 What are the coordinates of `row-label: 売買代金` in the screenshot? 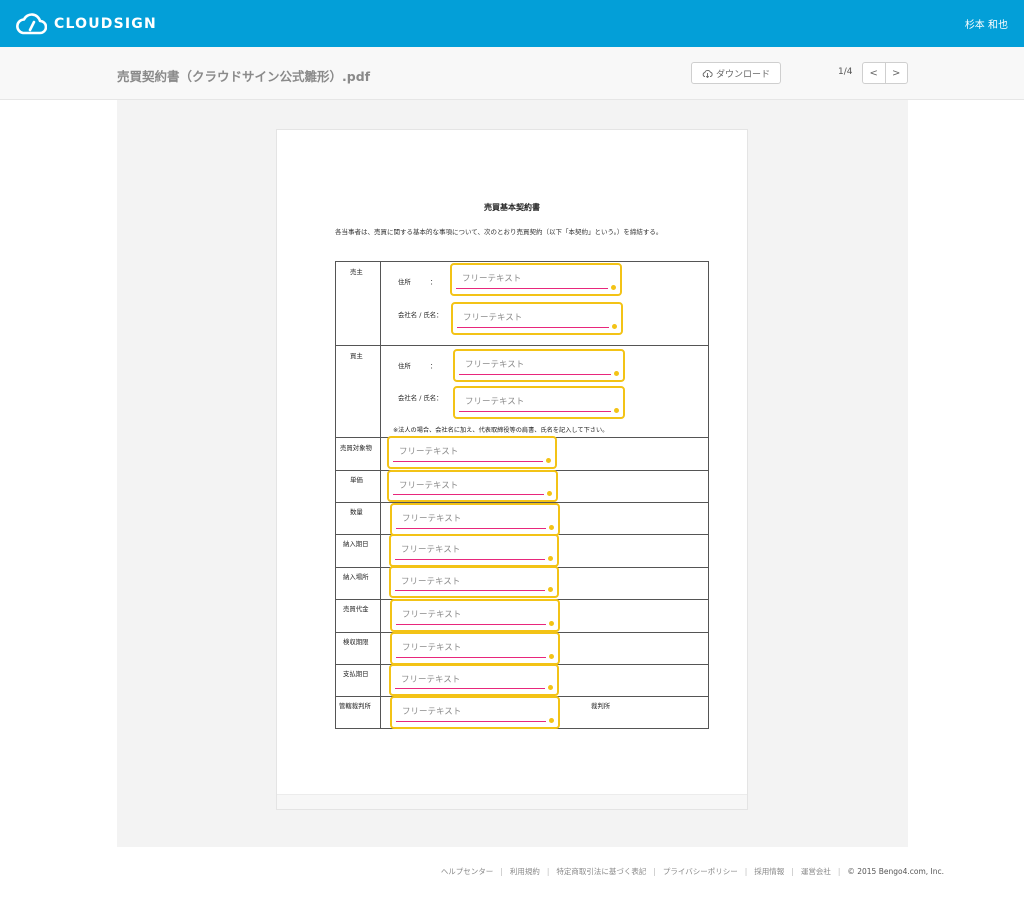 It's located at (356, 609).